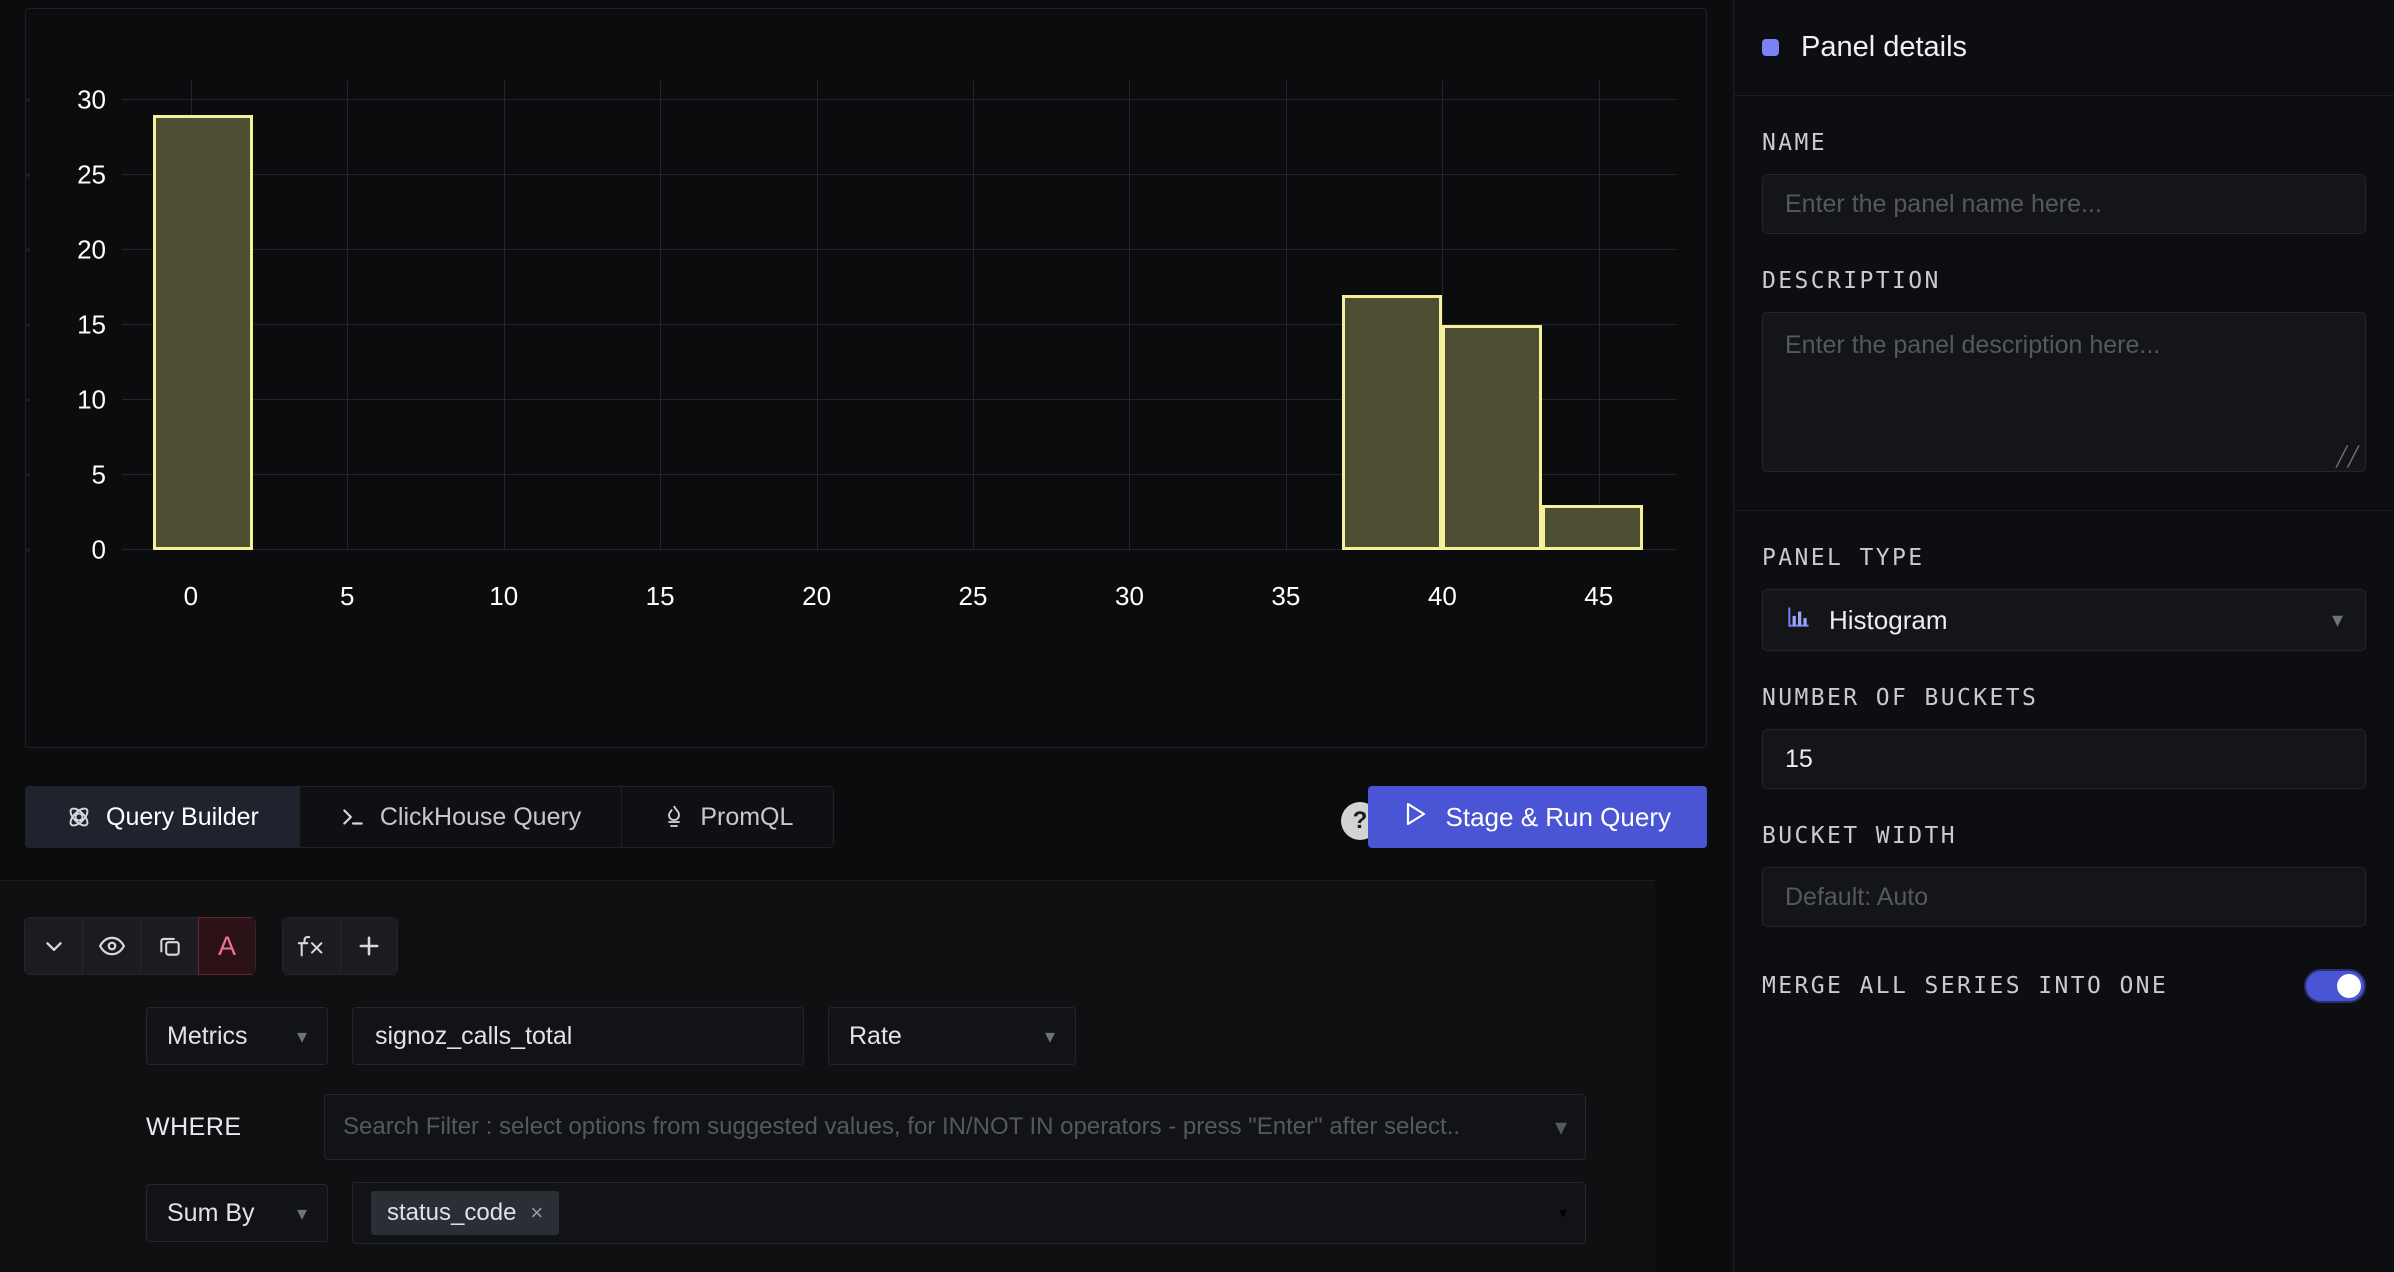 This screenshot has height=1272, width=2394. What do you see at coordinates (91, 324) in the screenshot?
I see `y-axis-tick-label: 15` at bounding box center [91, 324].